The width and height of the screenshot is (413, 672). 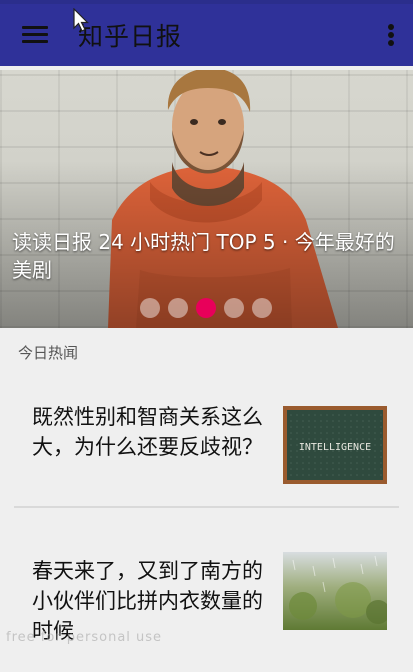 What do you see at coordinates (35, 35) in the screenshot?
I see `hamburger-menu-icon` at bounding box center [35, 35].